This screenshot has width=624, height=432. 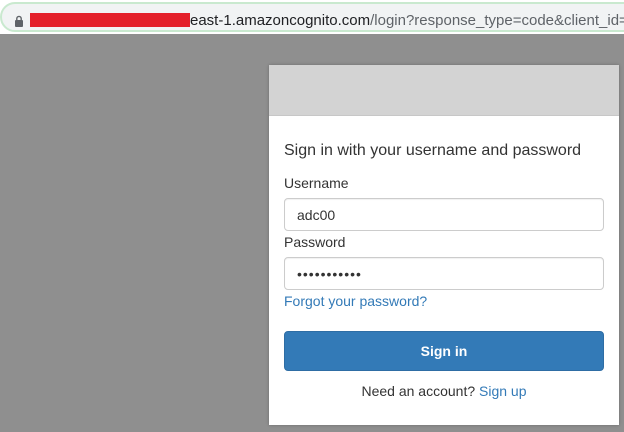 I want to click on signup-prompt: Need an account? Sign up, so click(x=444, y=391).